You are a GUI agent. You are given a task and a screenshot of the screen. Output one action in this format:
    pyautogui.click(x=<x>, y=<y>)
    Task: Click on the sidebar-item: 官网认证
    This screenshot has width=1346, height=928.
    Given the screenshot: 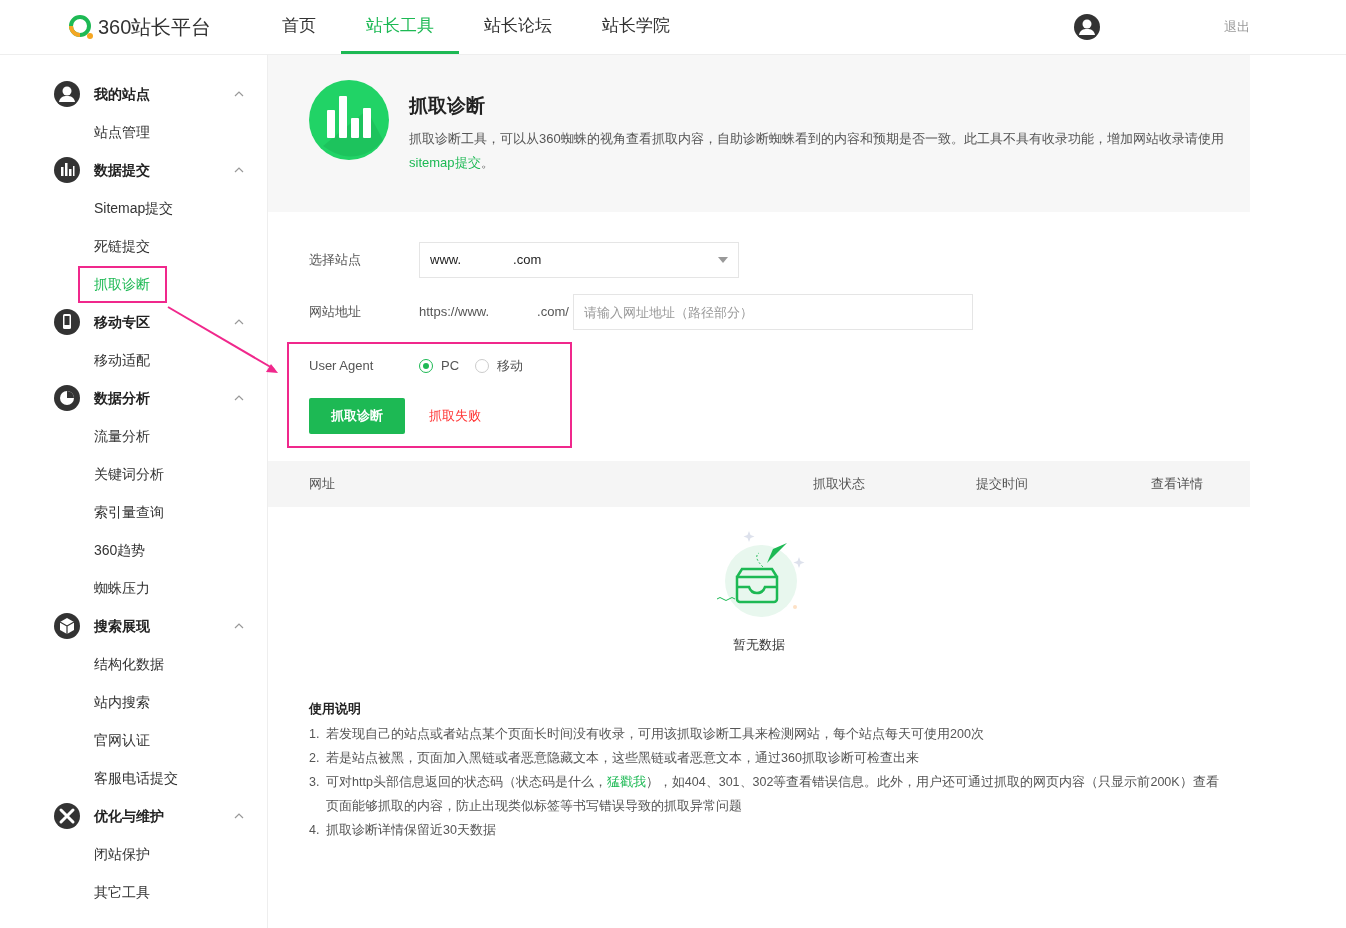 What is the action you would take?
    pyautogui.click(x=122, y=740)
    